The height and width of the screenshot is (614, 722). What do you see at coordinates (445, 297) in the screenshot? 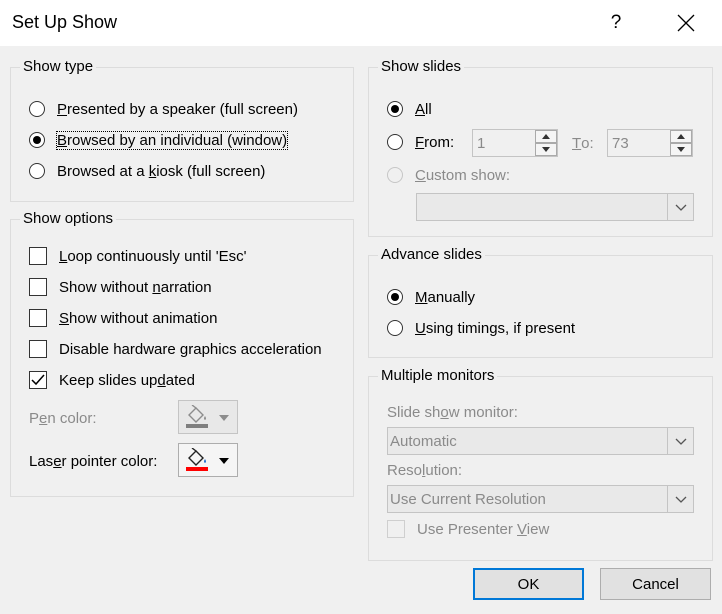
I see `radio-label: Manually` at bounding box center [445, 297].